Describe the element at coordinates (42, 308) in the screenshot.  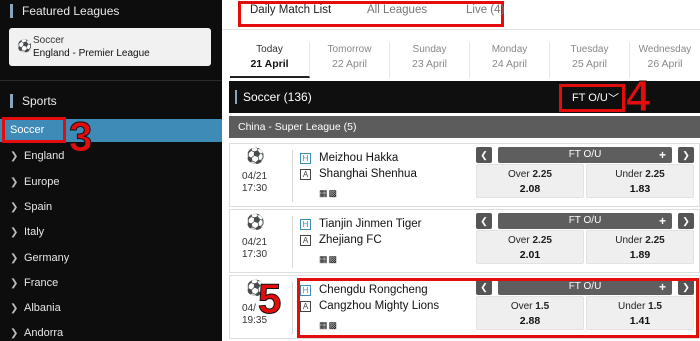
I see `sidebar-item-label: Albania` at that location.